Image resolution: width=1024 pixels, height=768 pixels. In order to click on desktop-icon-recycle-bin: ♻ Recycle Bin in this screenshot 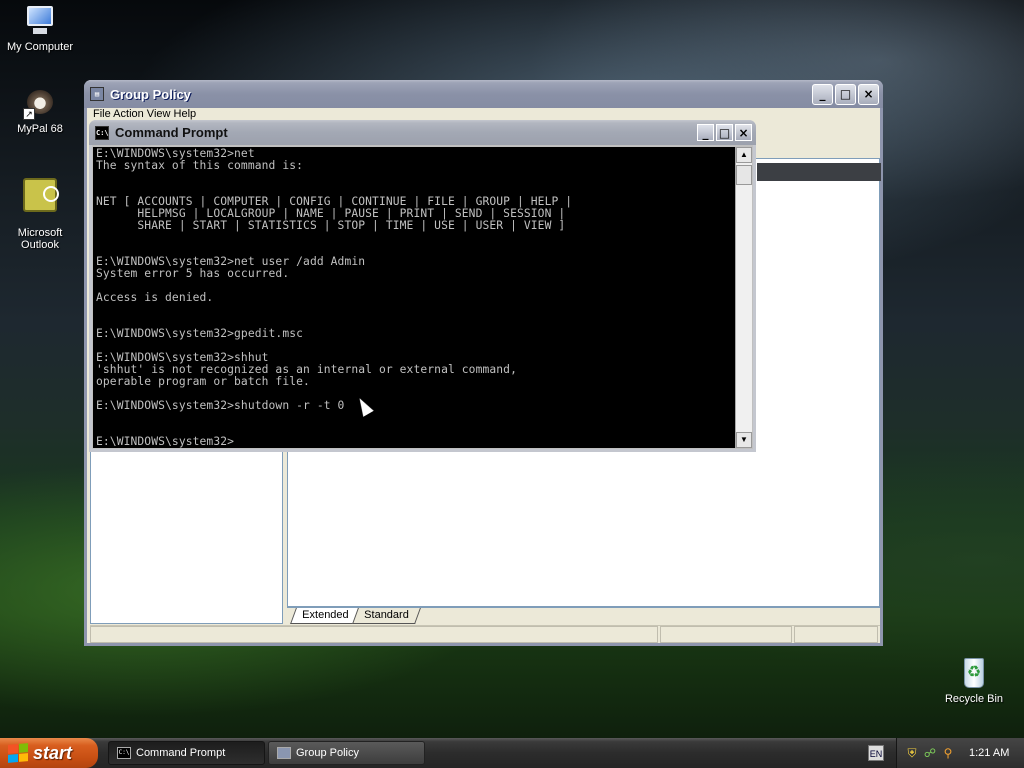, I will do `click(974, 680)`.